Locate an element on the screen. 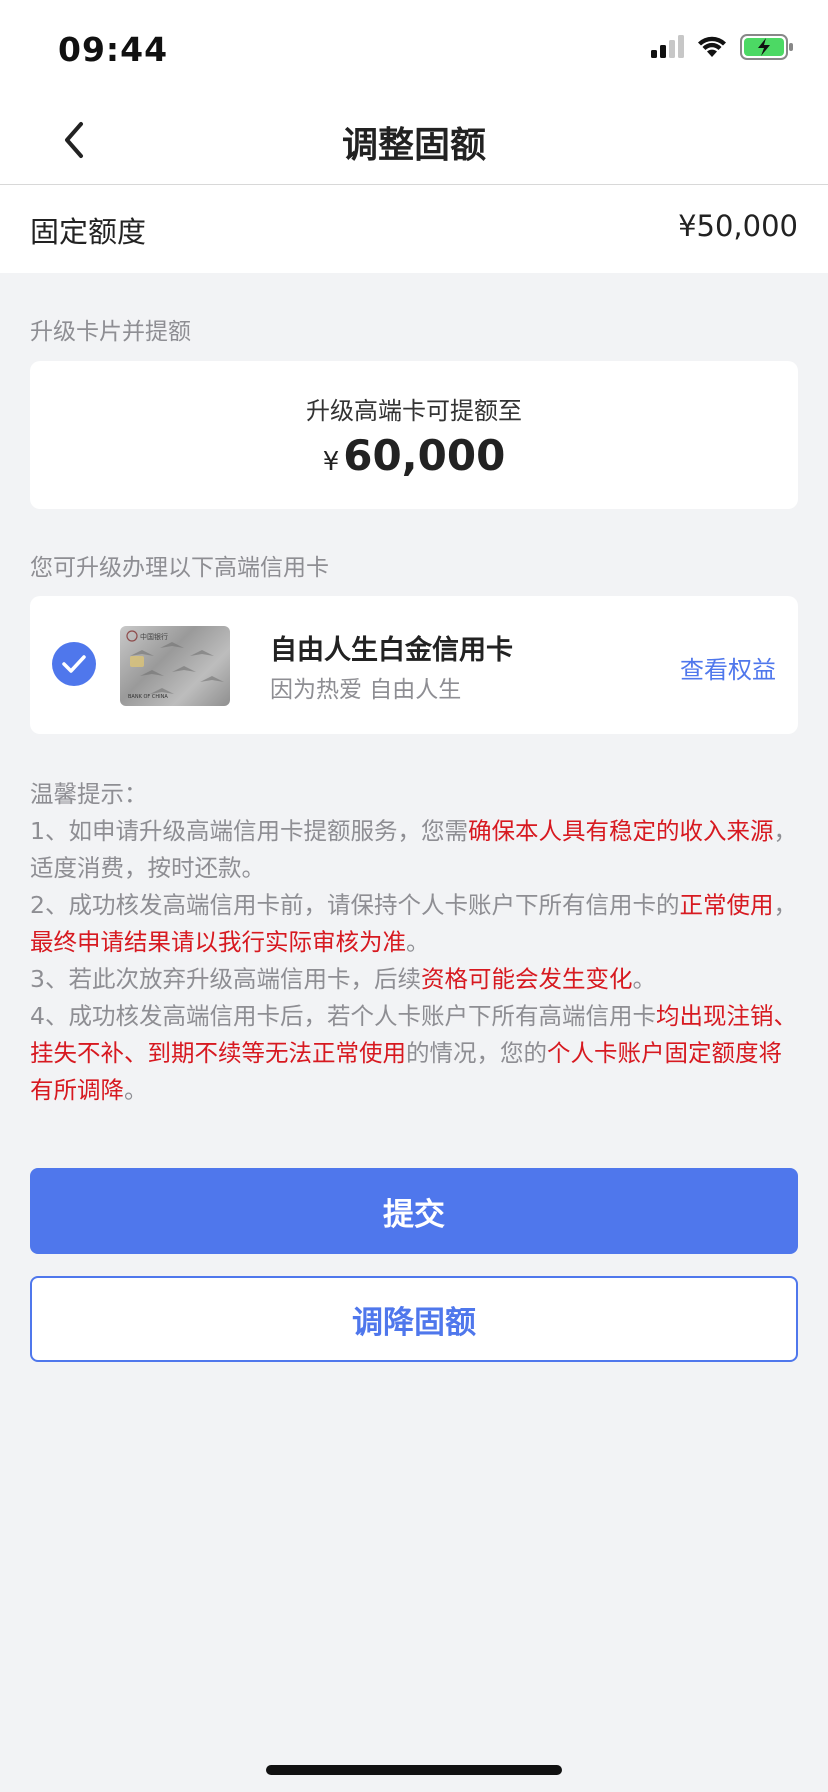 The width and height of the screenshot is (828, 1792). status-bar: 09:44 is located at coordinates (414, 48).